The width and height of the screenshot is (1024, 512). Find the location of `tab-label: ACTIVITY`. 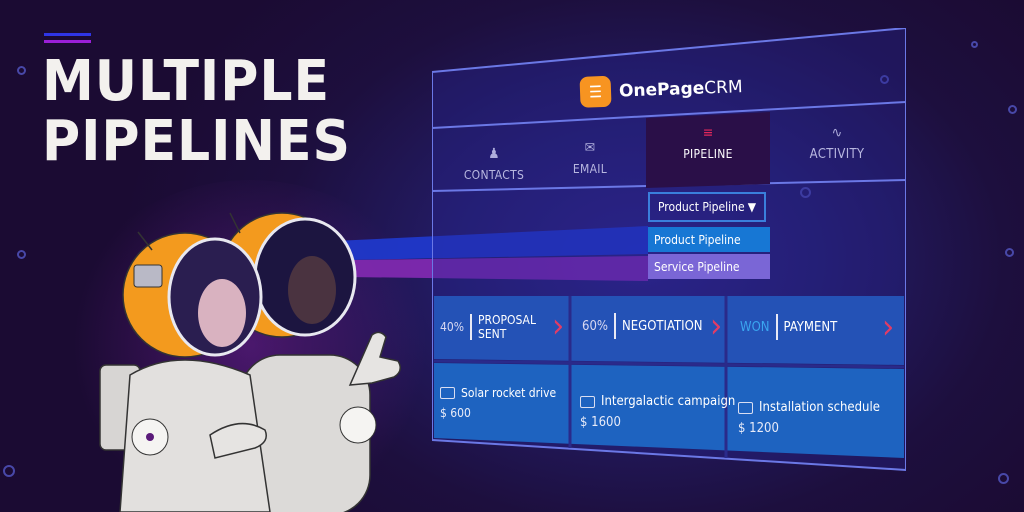

tab-label: ACTIVITY is located at coordinates (837, 154).